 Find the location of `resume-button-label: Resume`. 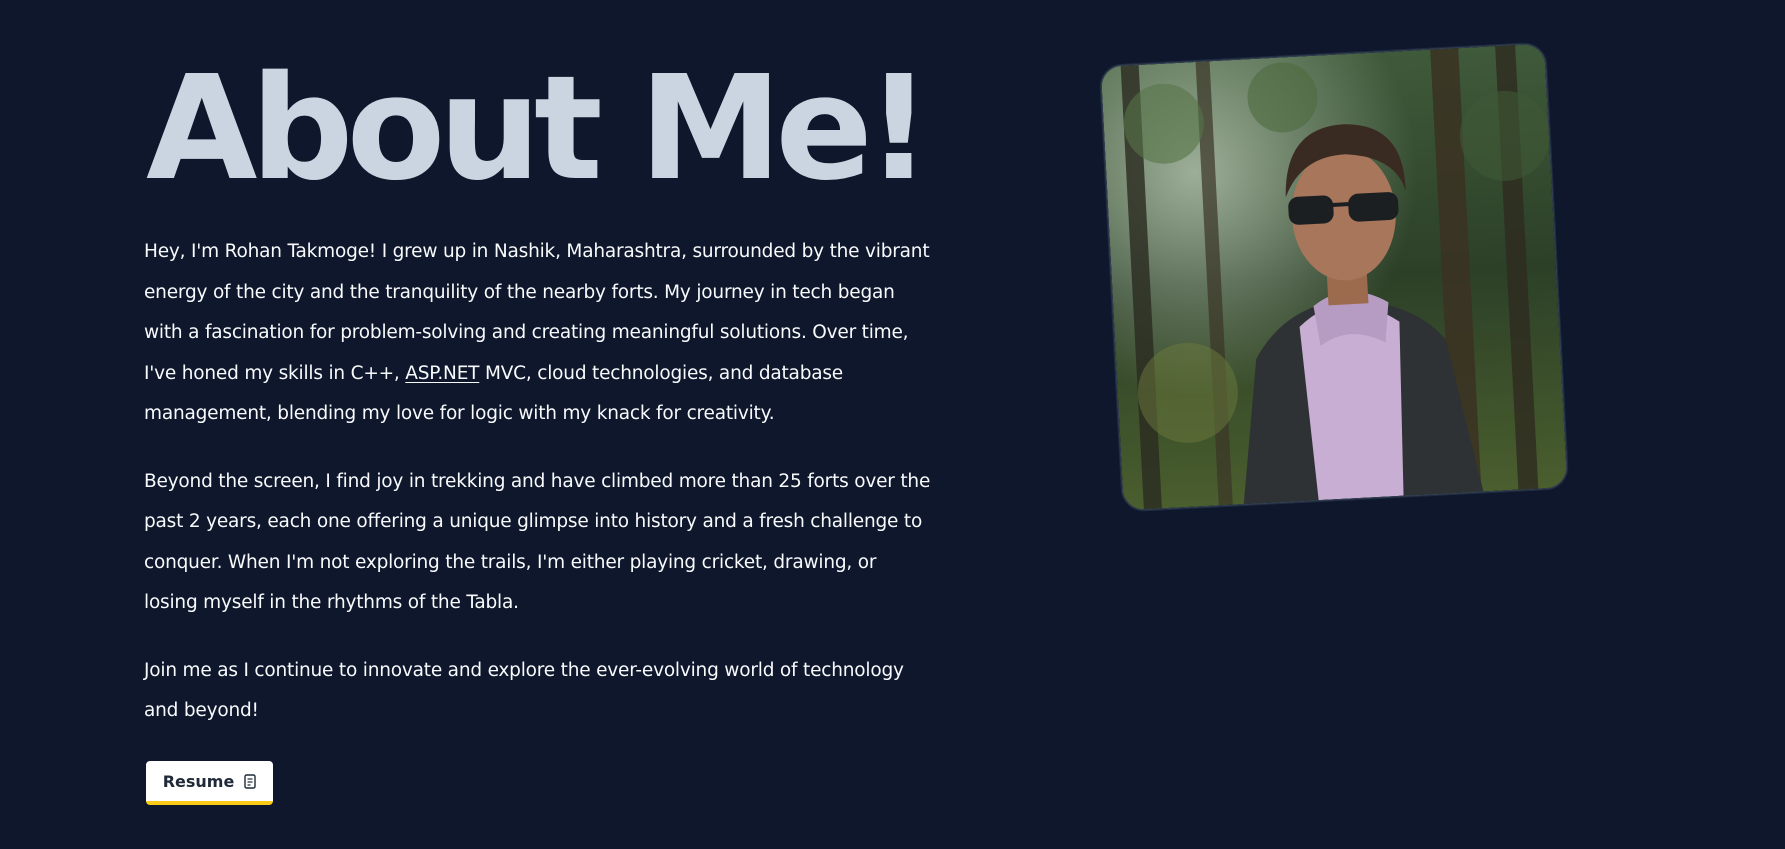

resume-button-label: Resume is located at coordinates (198, 781).